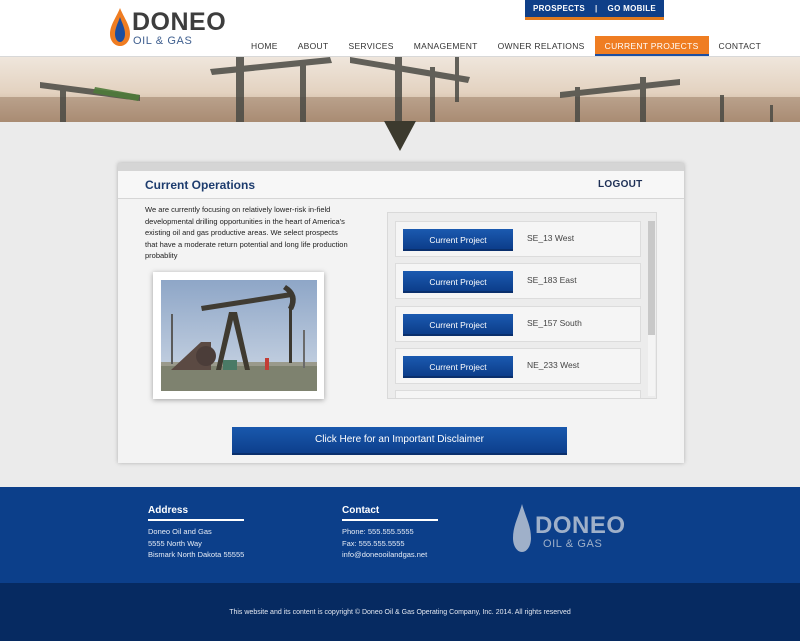 Image resolution: width=800 pixels, height=641 pixels. I want to click on nav-item-management: MANAGEMENT, so click(446, 46).